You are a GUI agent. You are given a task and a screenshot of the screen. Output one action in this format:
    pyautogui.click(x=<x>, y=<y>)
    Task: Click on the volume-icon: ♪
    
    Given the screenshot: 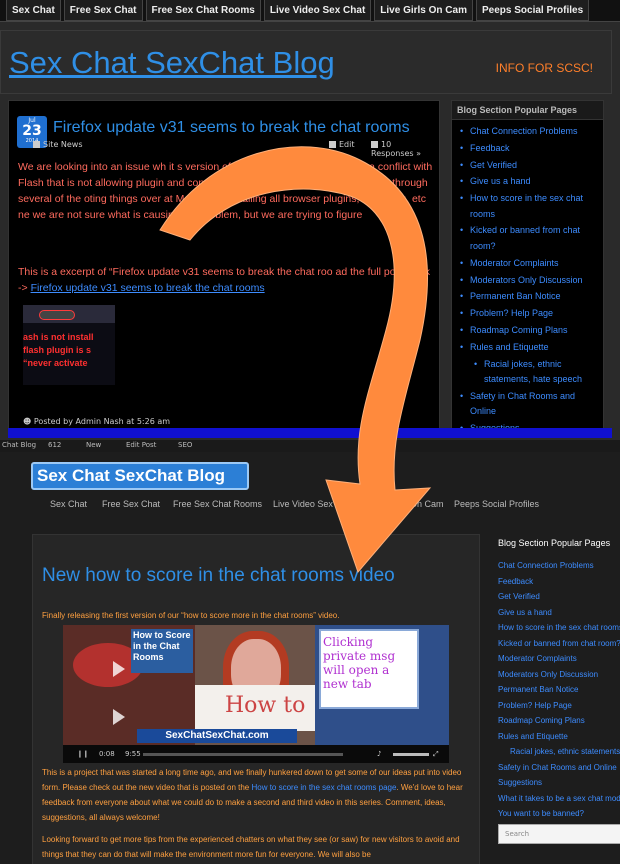 What is the action you would take?
    pyautogui.click(x=379, y=754)
    